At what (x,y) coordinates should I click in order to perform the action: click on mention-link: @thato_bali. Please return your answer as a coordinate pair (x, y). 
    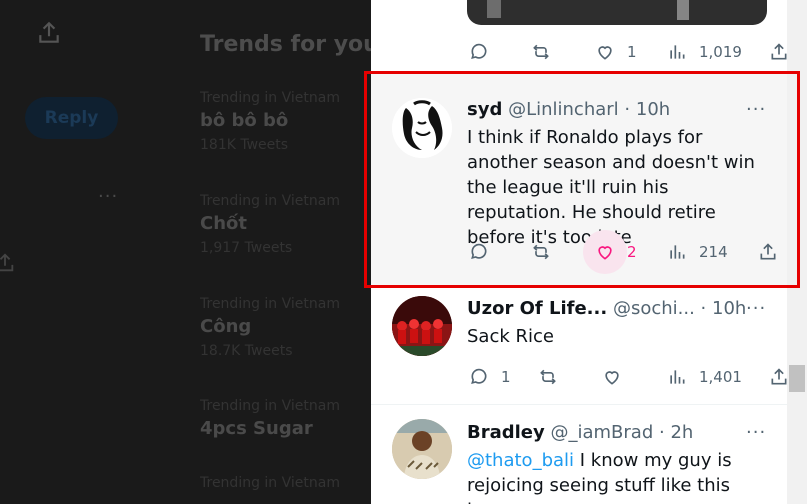
    Looking at the image, I should click on (520, 460).